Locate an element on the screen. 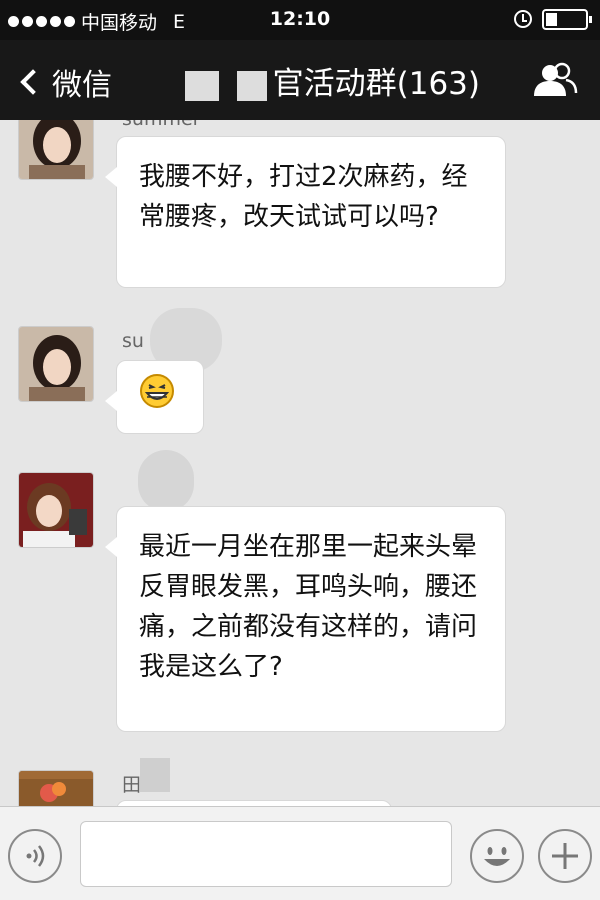  grinning-emoji-icon is located at coordinates (157, 391).